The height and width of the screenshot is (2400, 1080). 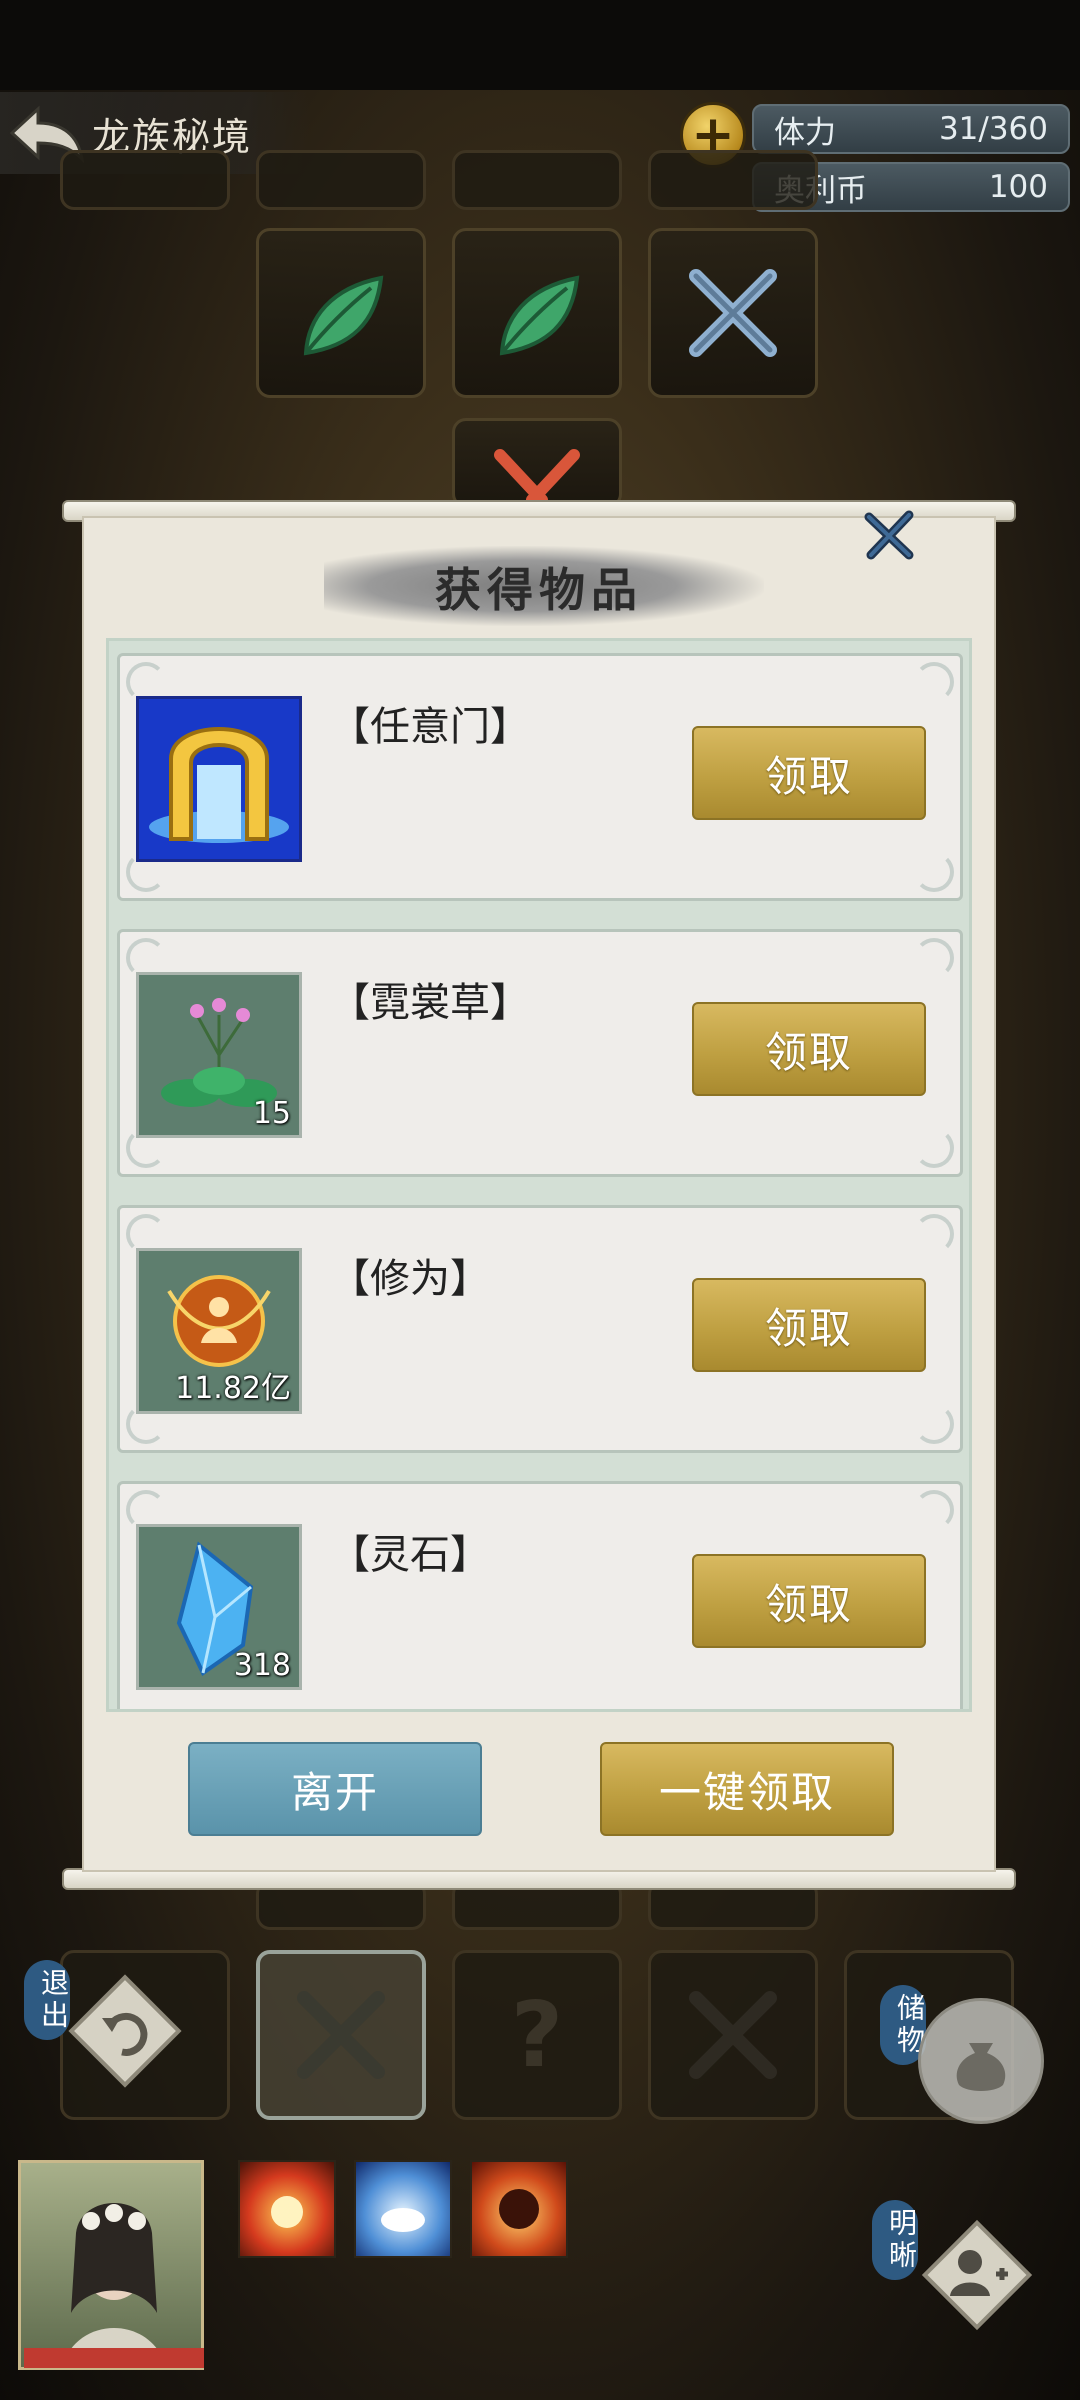 What do you see at coordinates (430, 1003) in the screenshot?
I see `item-name: 【霓裳草】` at bounding box center [430, 1003].